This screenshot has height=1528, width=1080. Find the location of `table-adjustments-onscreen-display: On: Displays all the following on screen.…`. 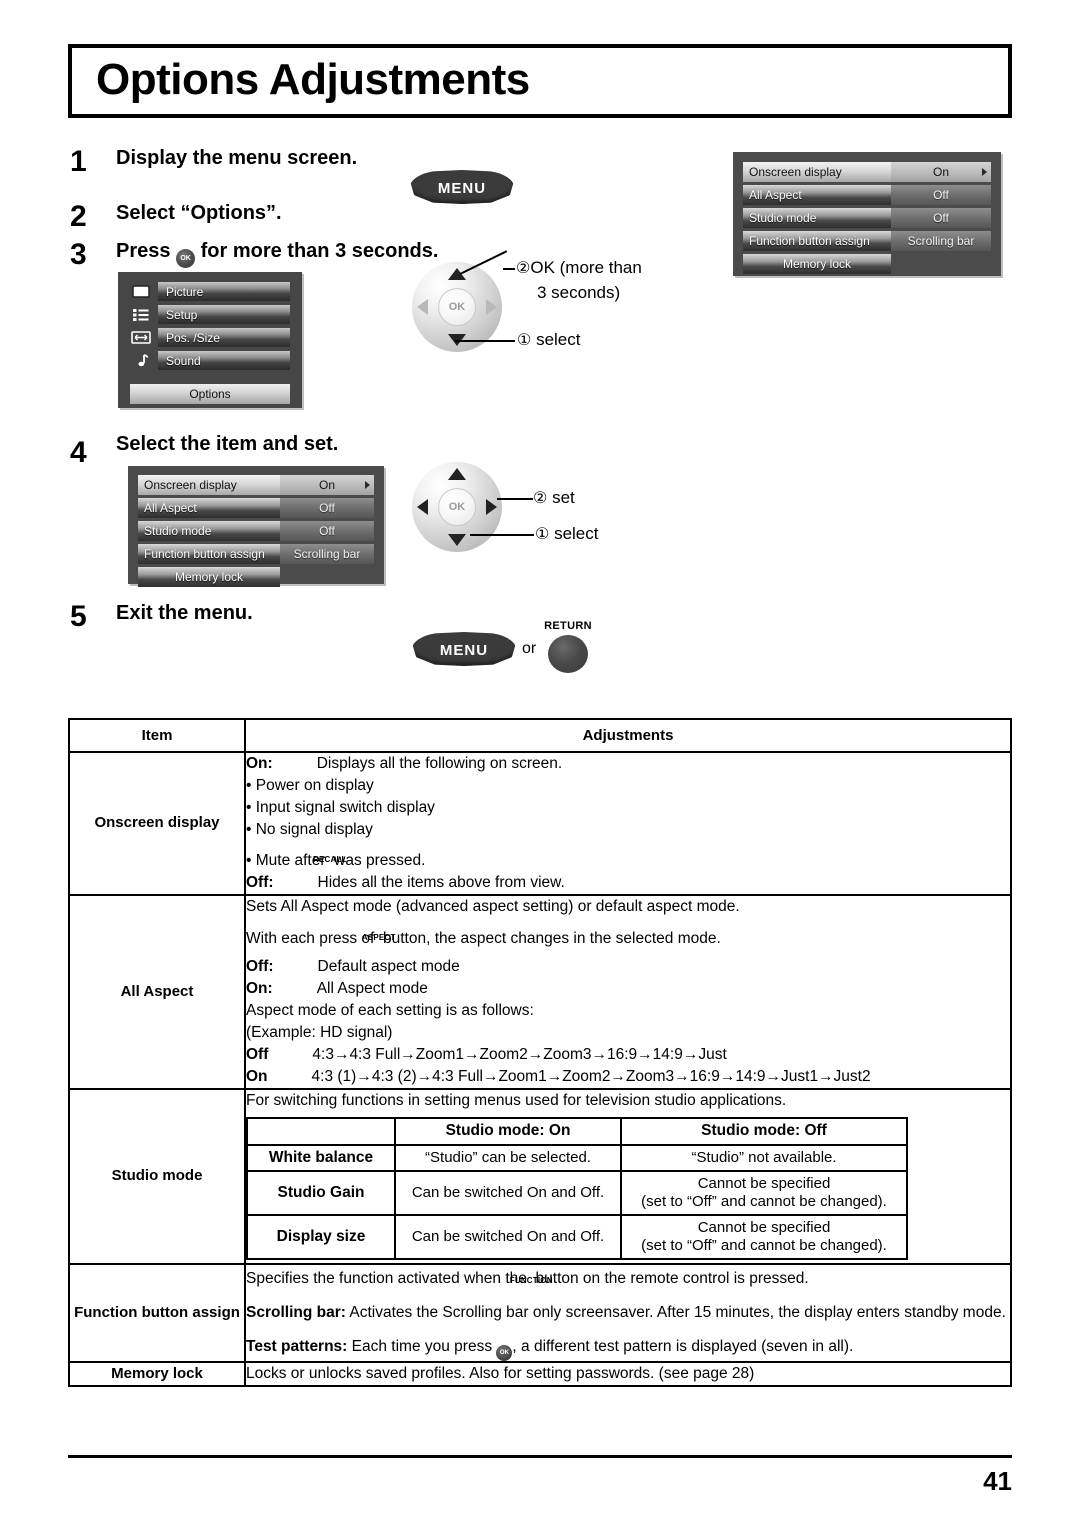

table-adjustments-onscreen-display: On: Displays all the following on screen.… is located at coordinates (628, 823).